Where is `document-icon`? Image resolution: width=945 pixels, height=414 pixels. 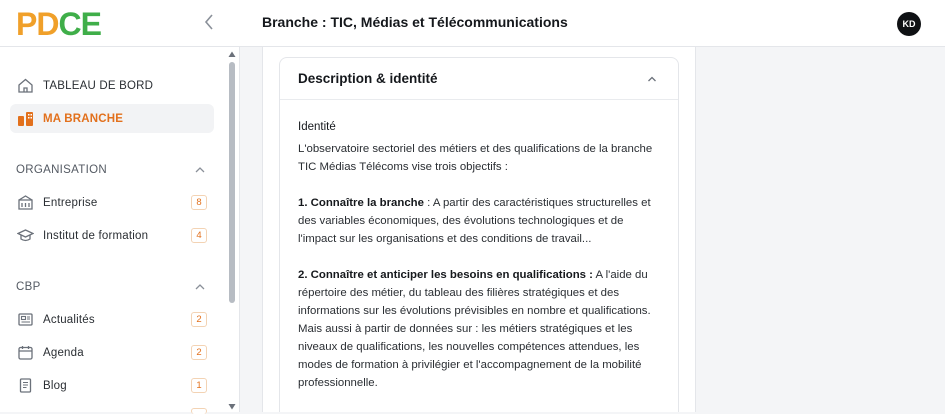 document-icon is located at coordinates (25, 385).